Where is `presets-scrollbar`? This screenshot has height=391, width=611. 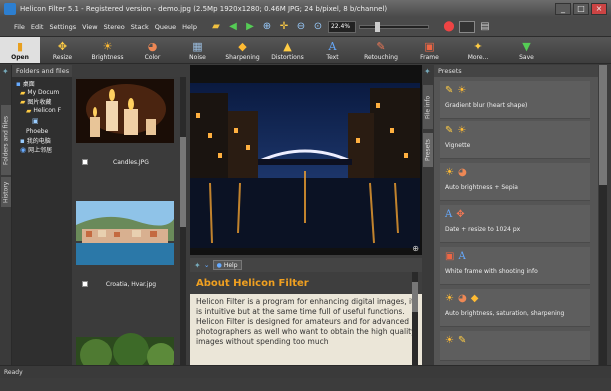
presets-scrollbar is located at coordinates (603, 215).